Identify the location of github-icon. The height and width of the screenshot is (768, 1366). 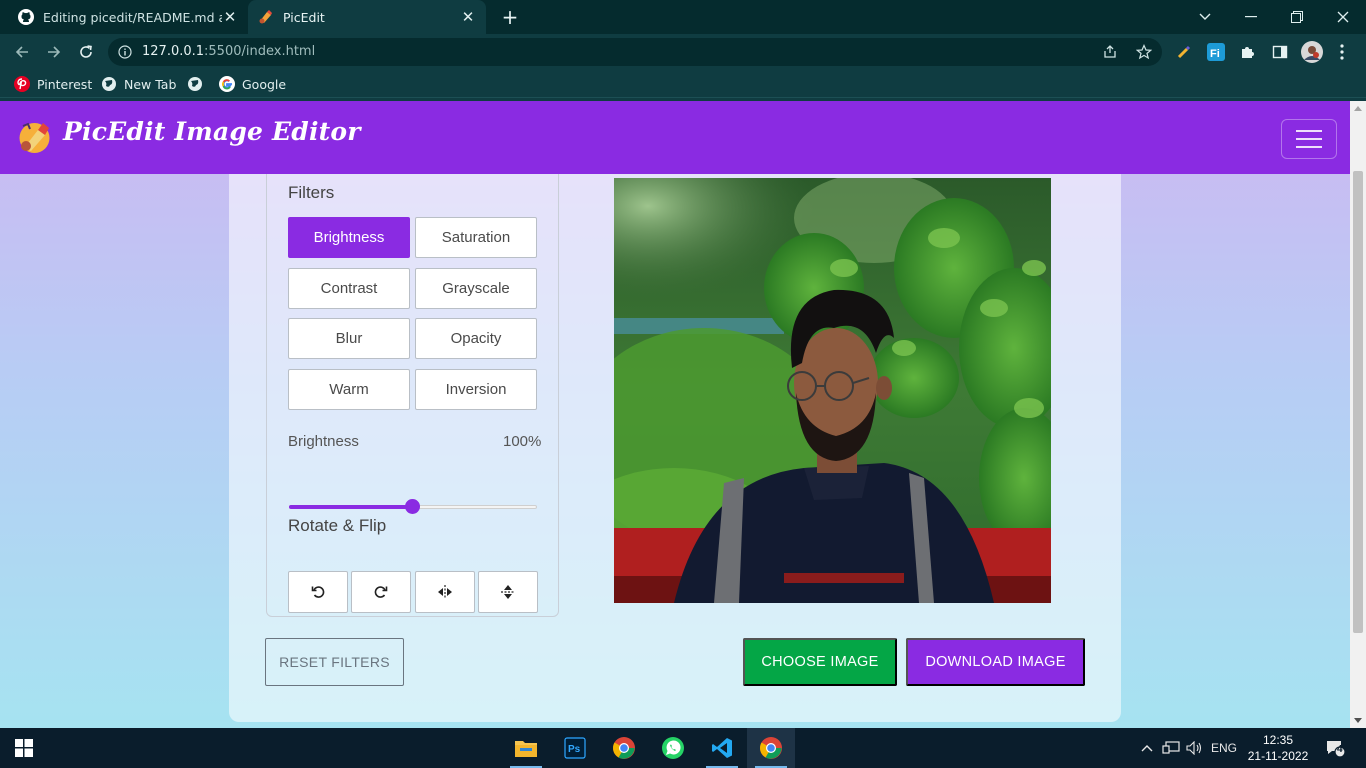
(26, 17).